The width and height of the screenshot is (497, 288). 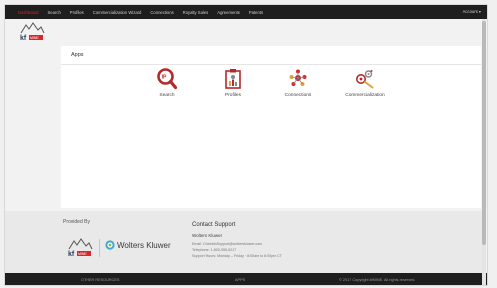 What do you see at coordinates (28, 12) in the screenshot?
I see `nav-item-dashboard: Dashboard` at bounding box center [28, 12].